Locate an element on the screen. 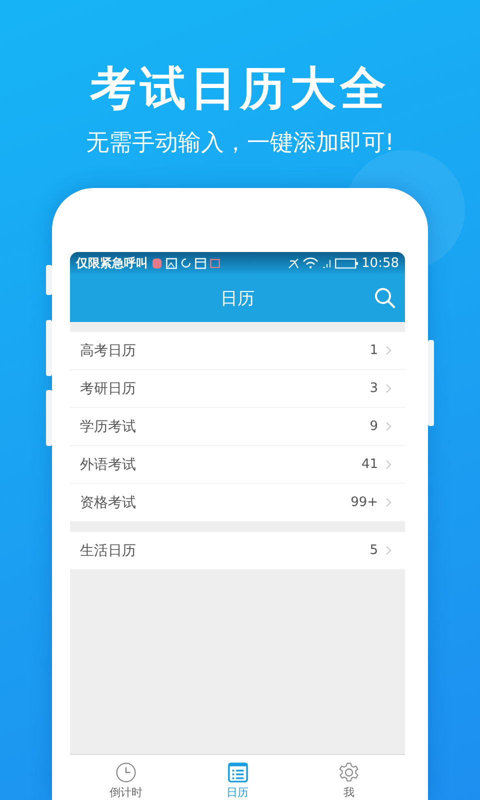 The image size is (480, 800). calendar-list-item: 外语考试 41 is located at coordinates (237, 465).